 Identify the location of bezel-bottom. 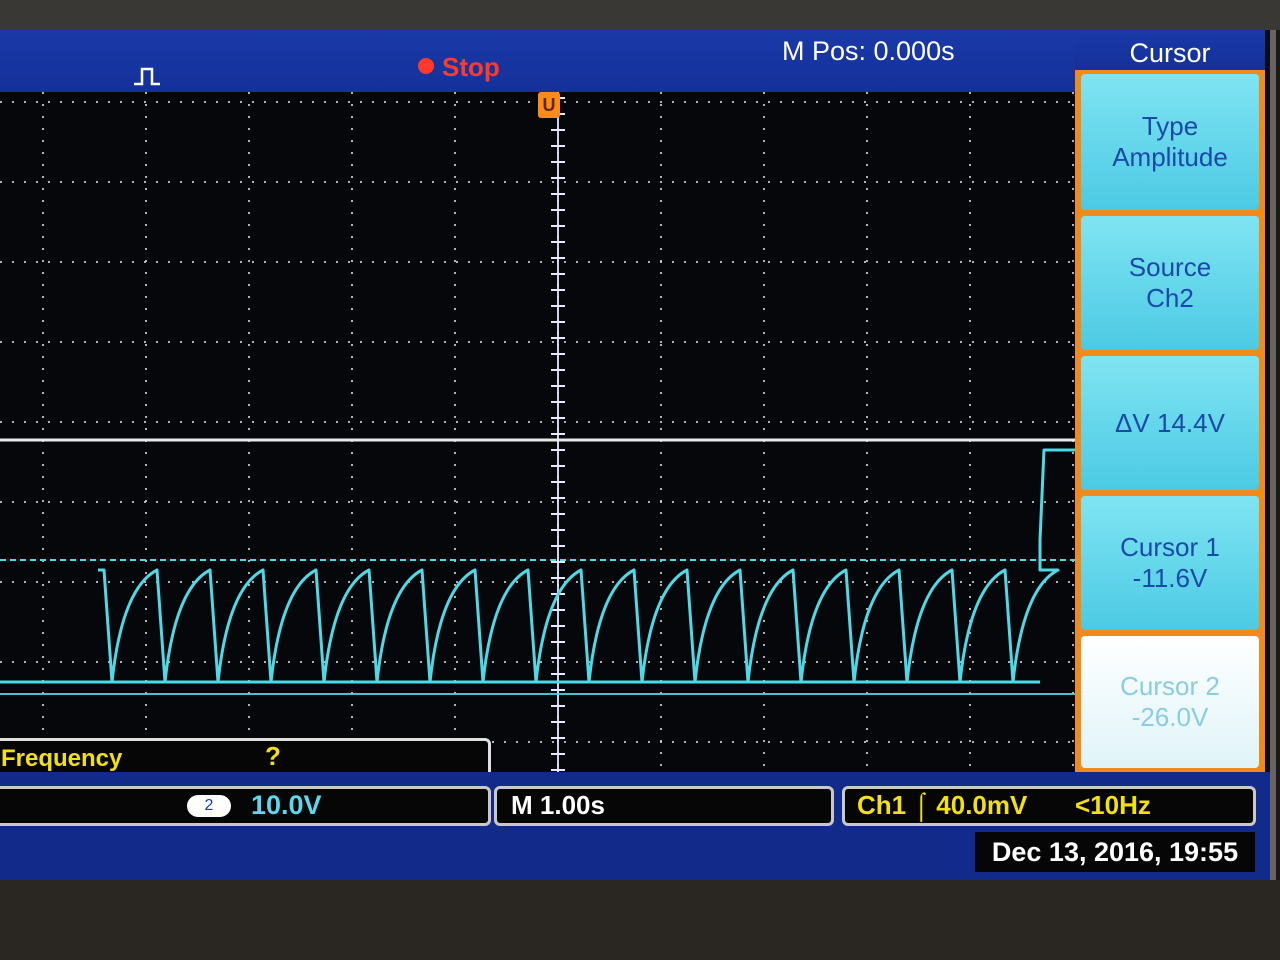
(640, 920).